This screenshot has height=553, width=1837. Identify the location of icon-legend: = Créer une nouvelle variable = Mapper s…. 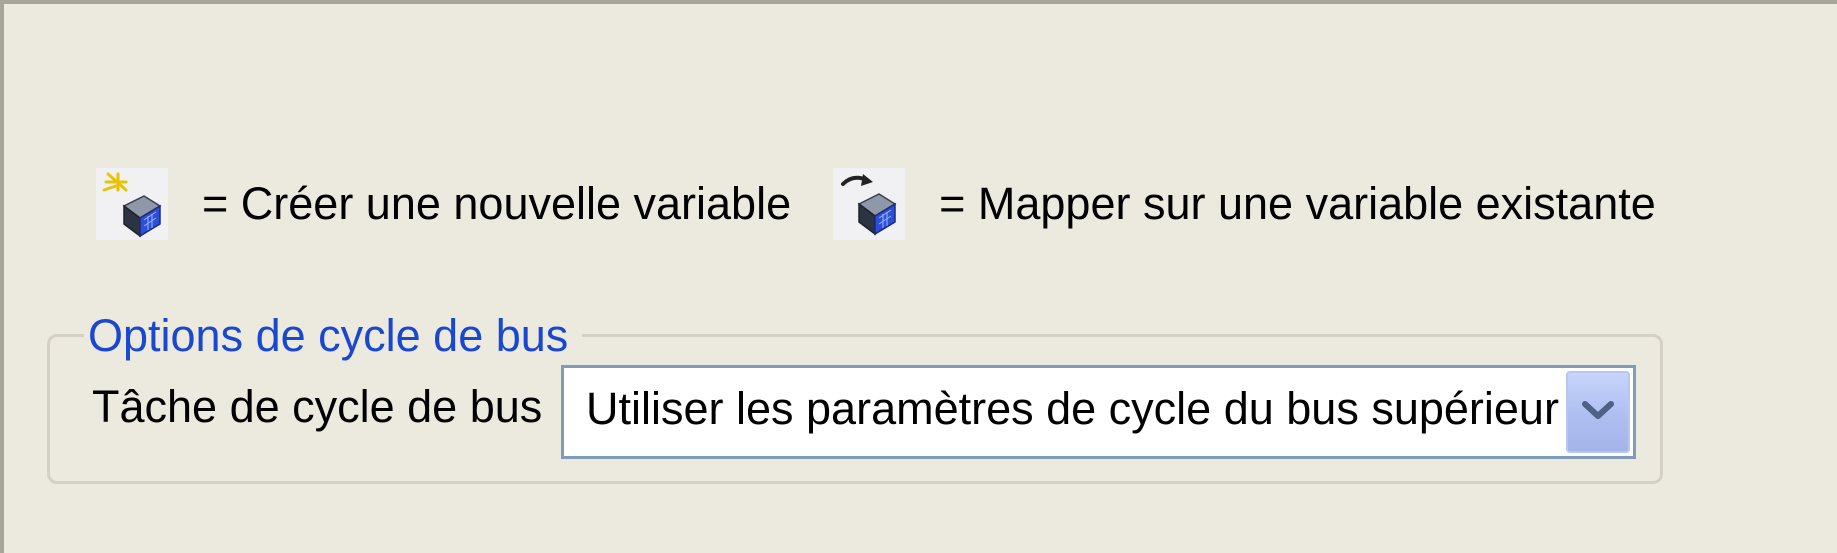
(876, 204).